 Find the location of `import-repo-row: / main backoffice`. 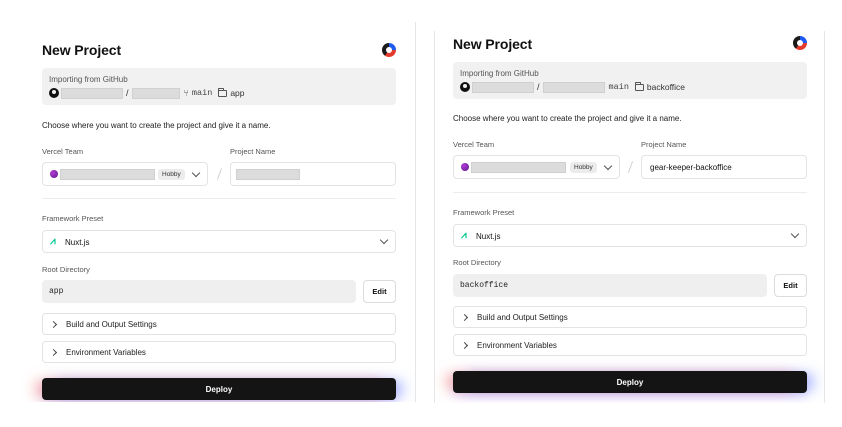

import-repo-row: / main backoffice is located at coordinates (572, 87).